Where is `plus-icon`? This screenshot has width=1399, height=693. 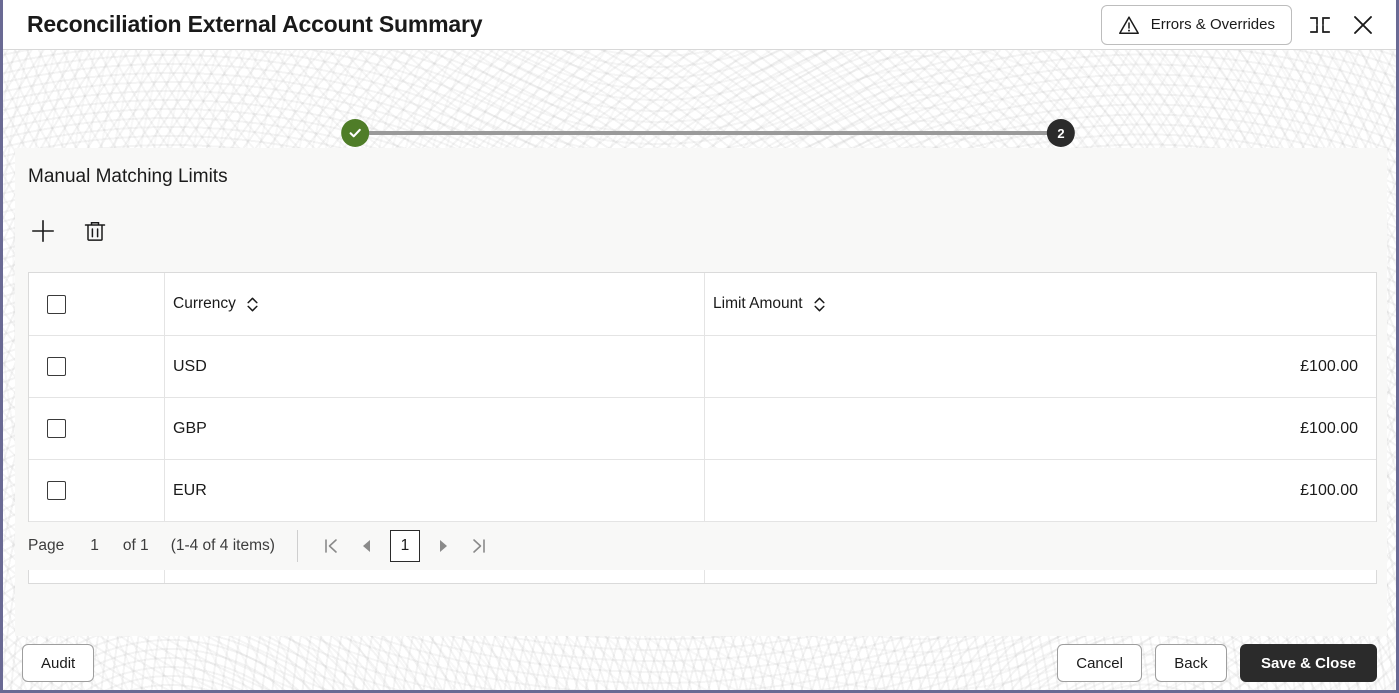 plus-icon is located at coordinates (43, 231).